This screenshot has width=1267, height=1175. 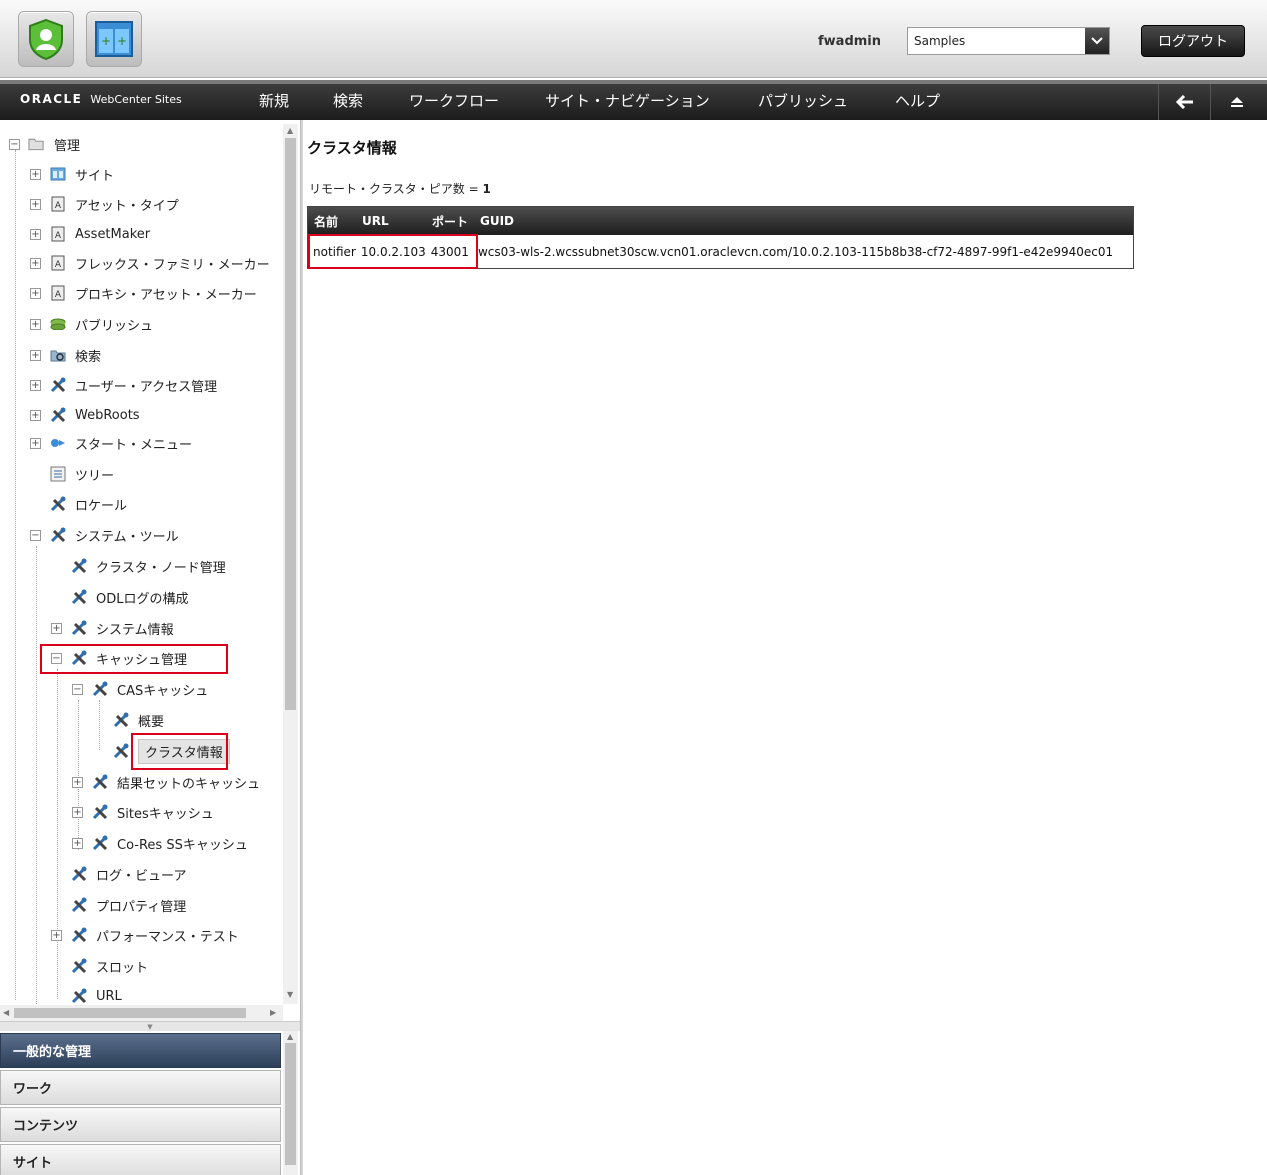 I want to click on tree-item-overview: 概要, so click(x=128, y=720).